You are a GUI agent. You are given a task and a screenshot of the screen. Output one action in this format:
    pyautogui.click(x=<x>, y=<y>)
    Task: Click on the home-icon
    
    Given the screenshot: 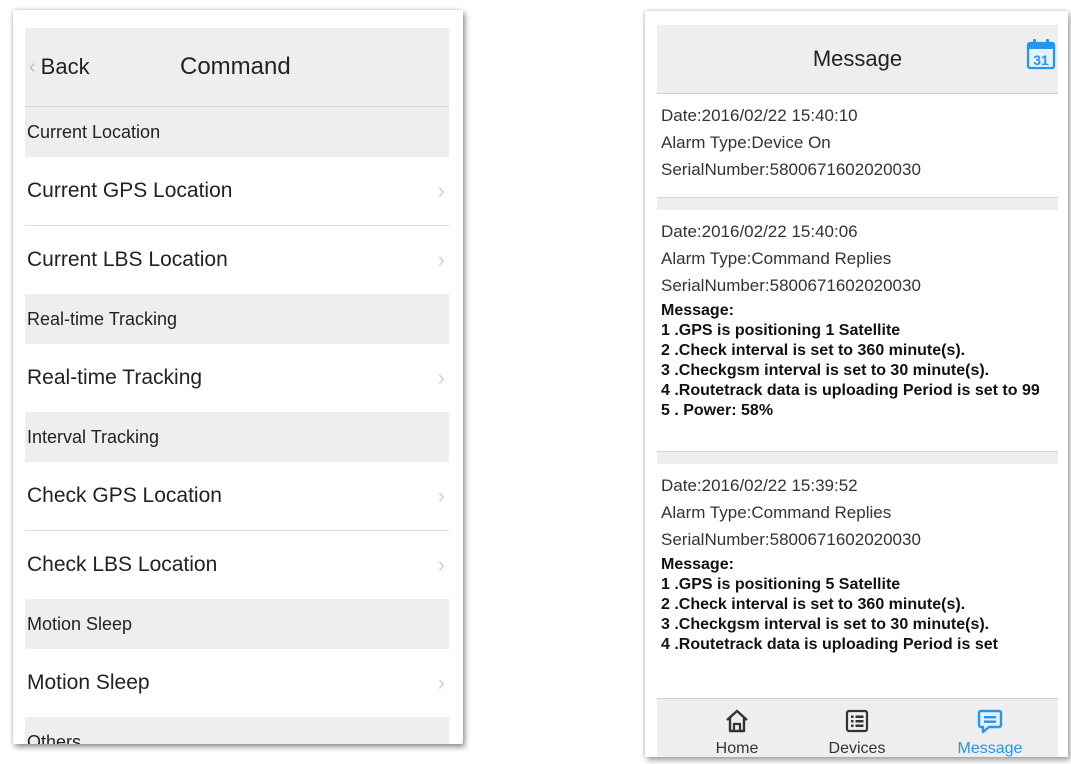 What is the action you would take?
    pyautogui.click(x=737, y=721)
    